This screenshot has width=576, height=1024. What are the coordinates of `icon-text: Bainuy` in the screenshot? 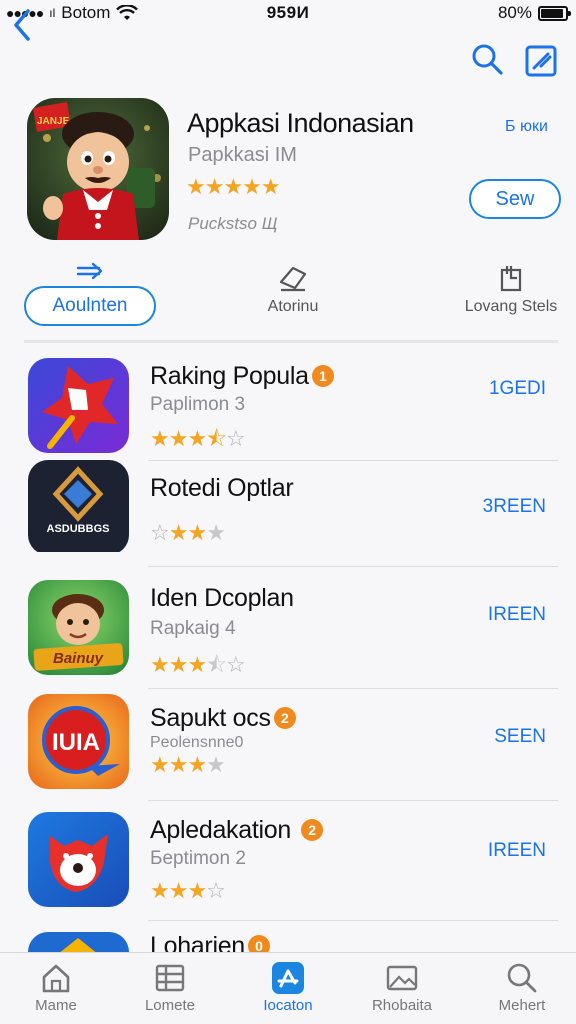 It's located at (78, 658).